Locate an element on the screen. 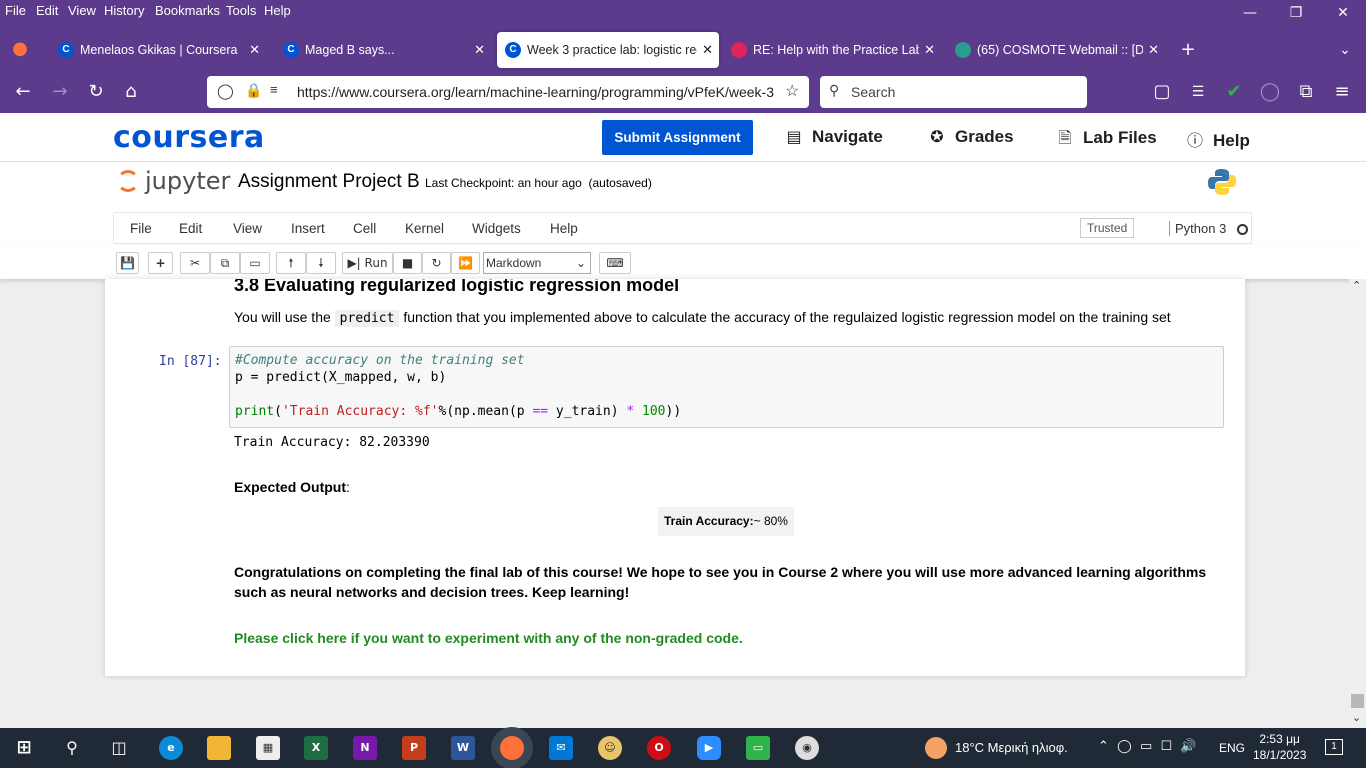 The height and width of the screenshot is (768, 1366). extension-icon: ◯ is located at coordinates (1270, 92).